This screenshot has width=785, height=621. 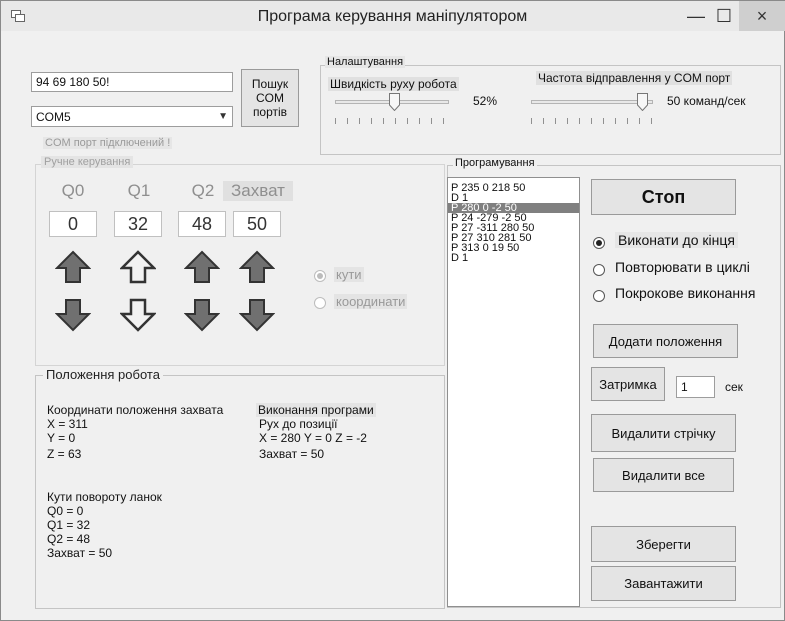 What do you see at coordinates (73, 267) in the screenshot?
I see `q0-up-arrow-icon` at bounding box center [73, 267].